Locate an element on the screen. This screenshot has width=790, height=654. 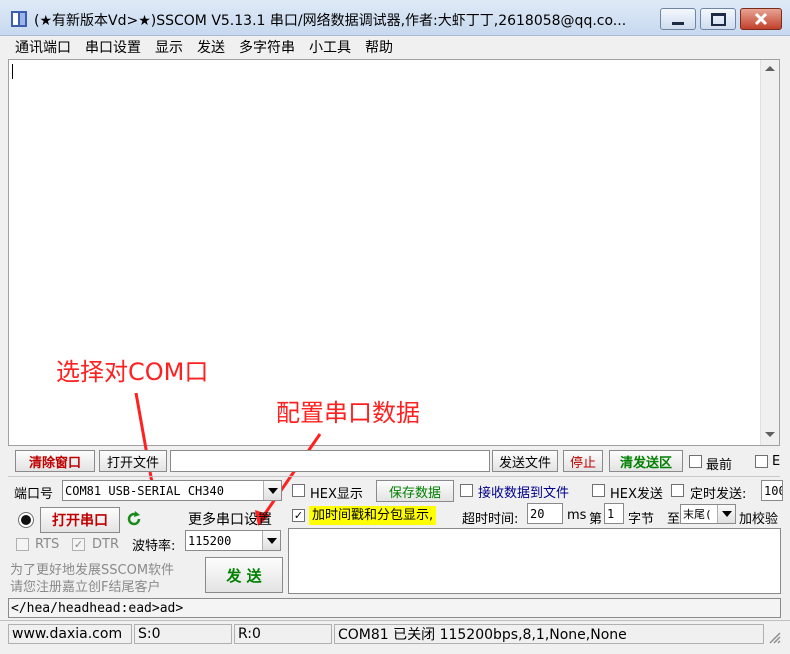
file-path-input is located at coordinates (330, 461).